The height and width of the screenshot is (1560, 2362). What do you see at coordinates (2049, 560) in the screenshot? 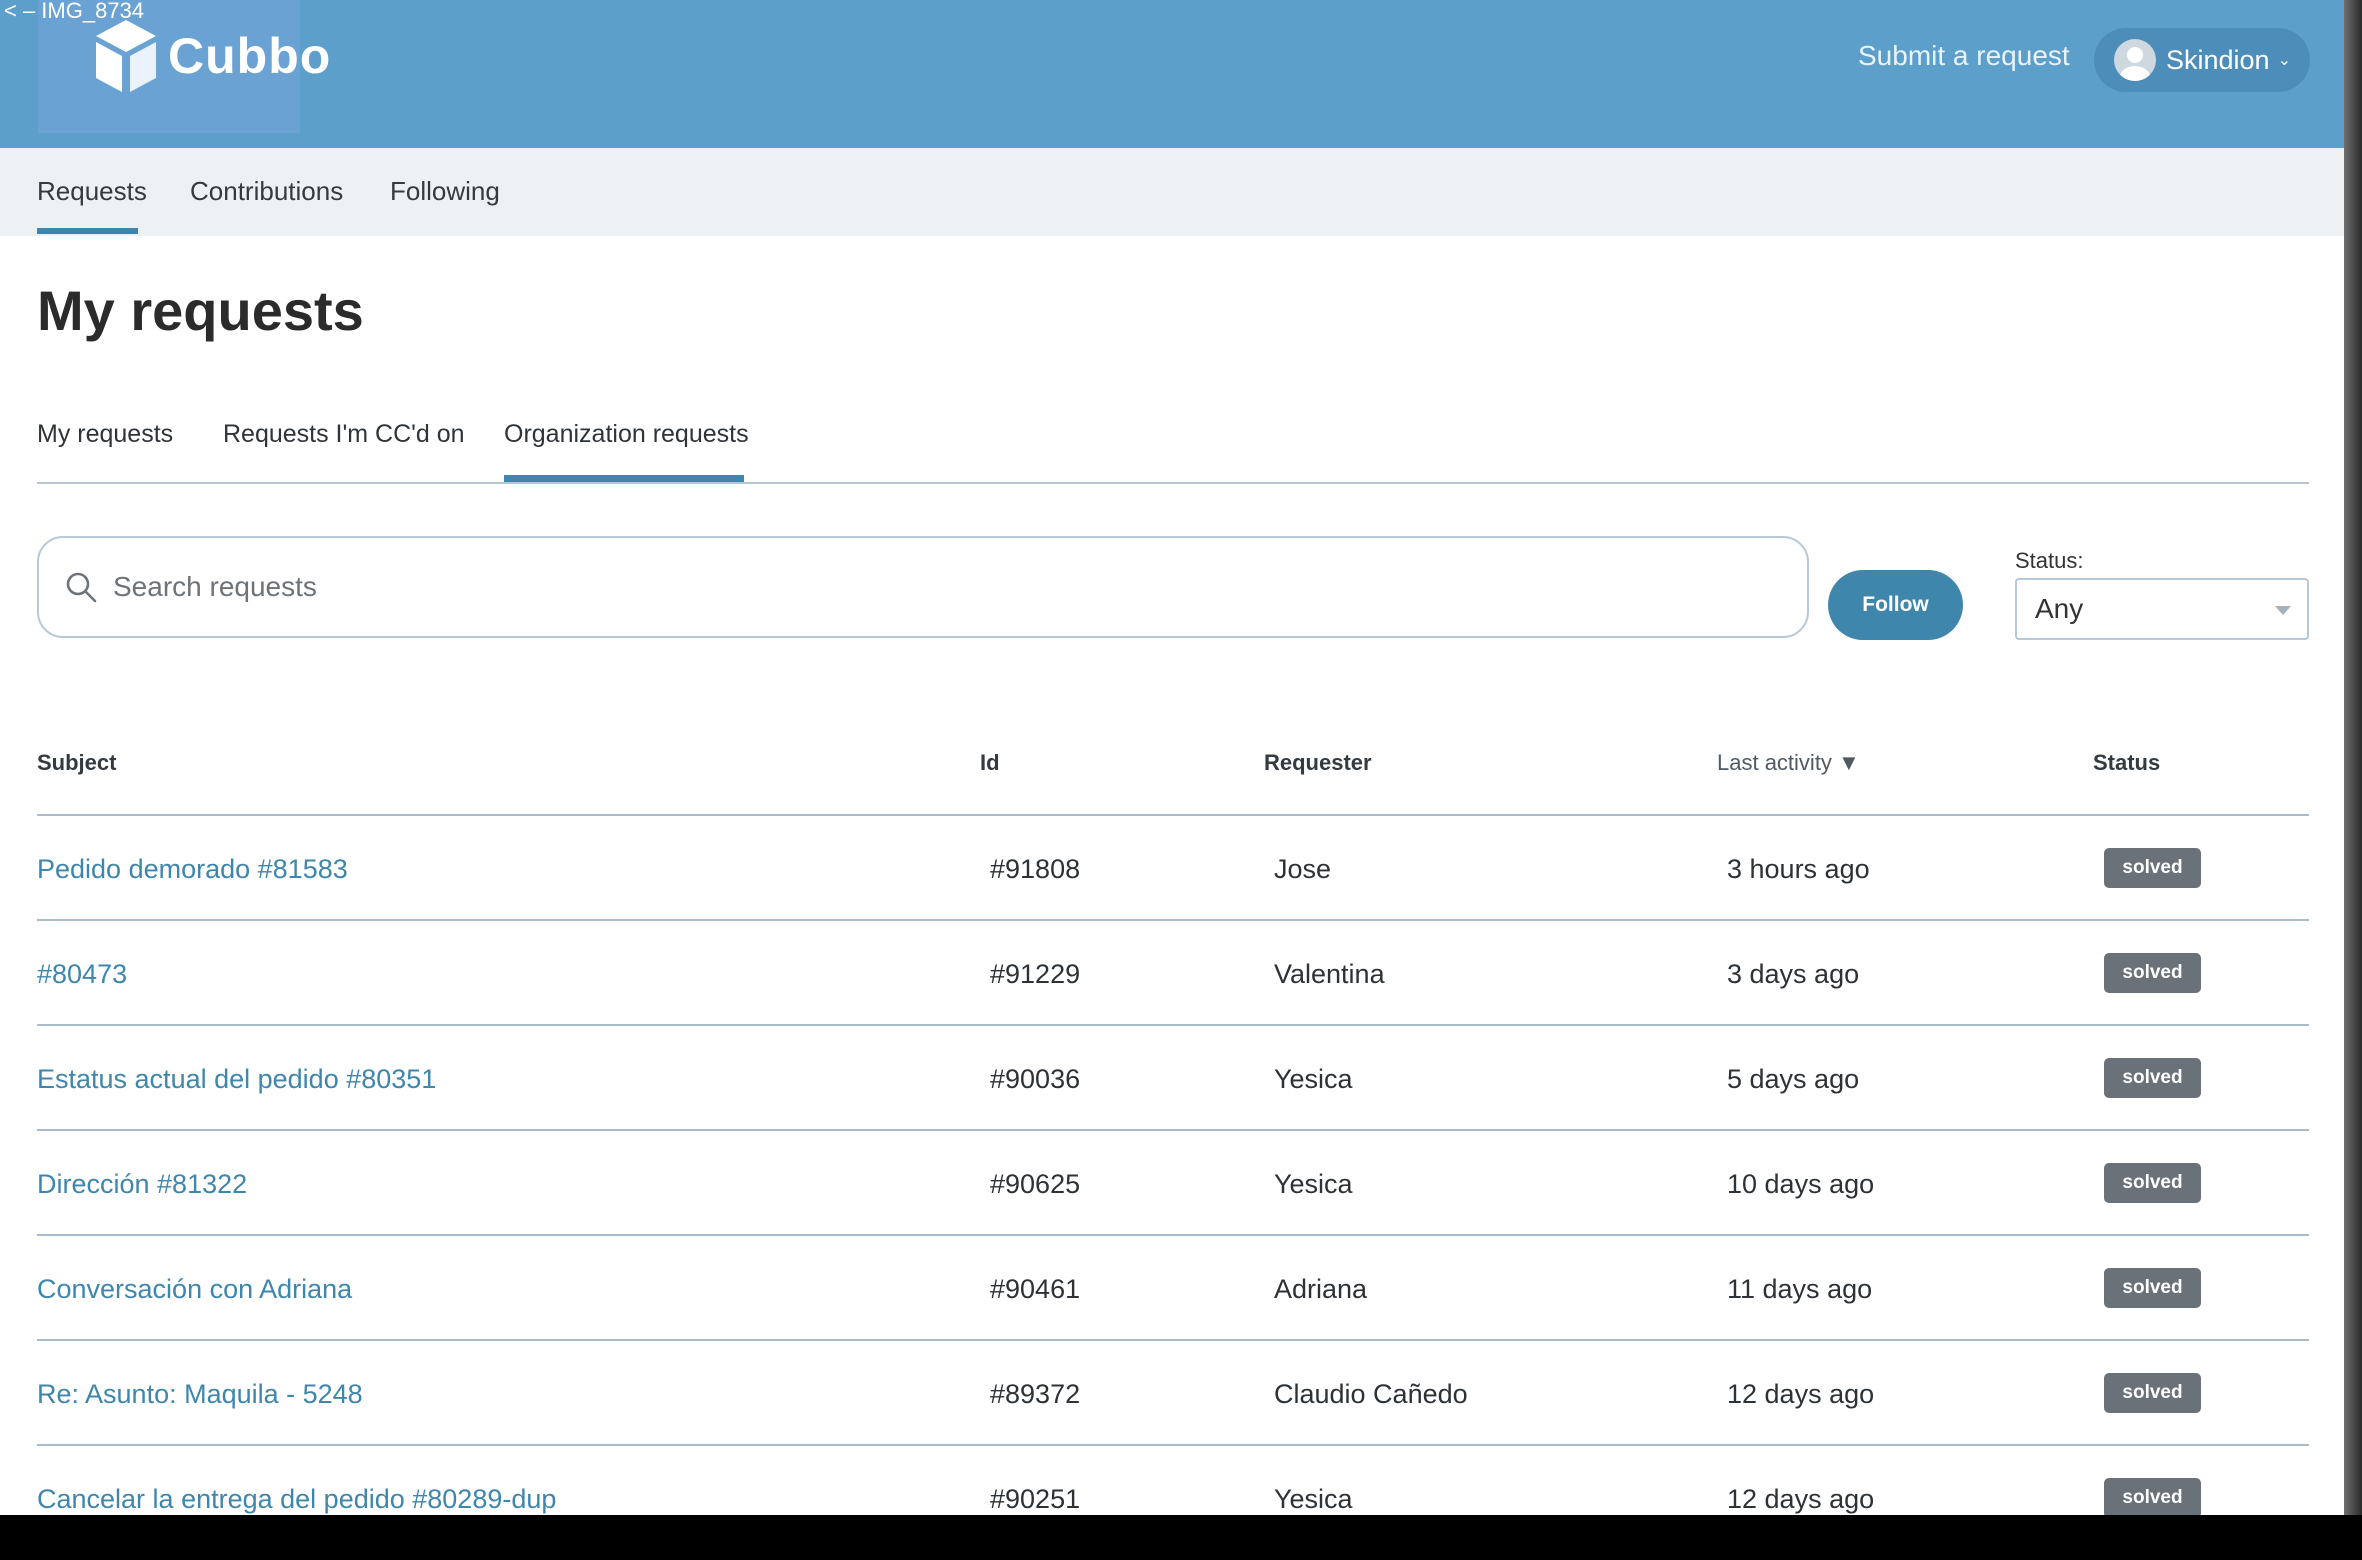
I see `status-filter-label: Status:` at bounding box center [2049, 560].